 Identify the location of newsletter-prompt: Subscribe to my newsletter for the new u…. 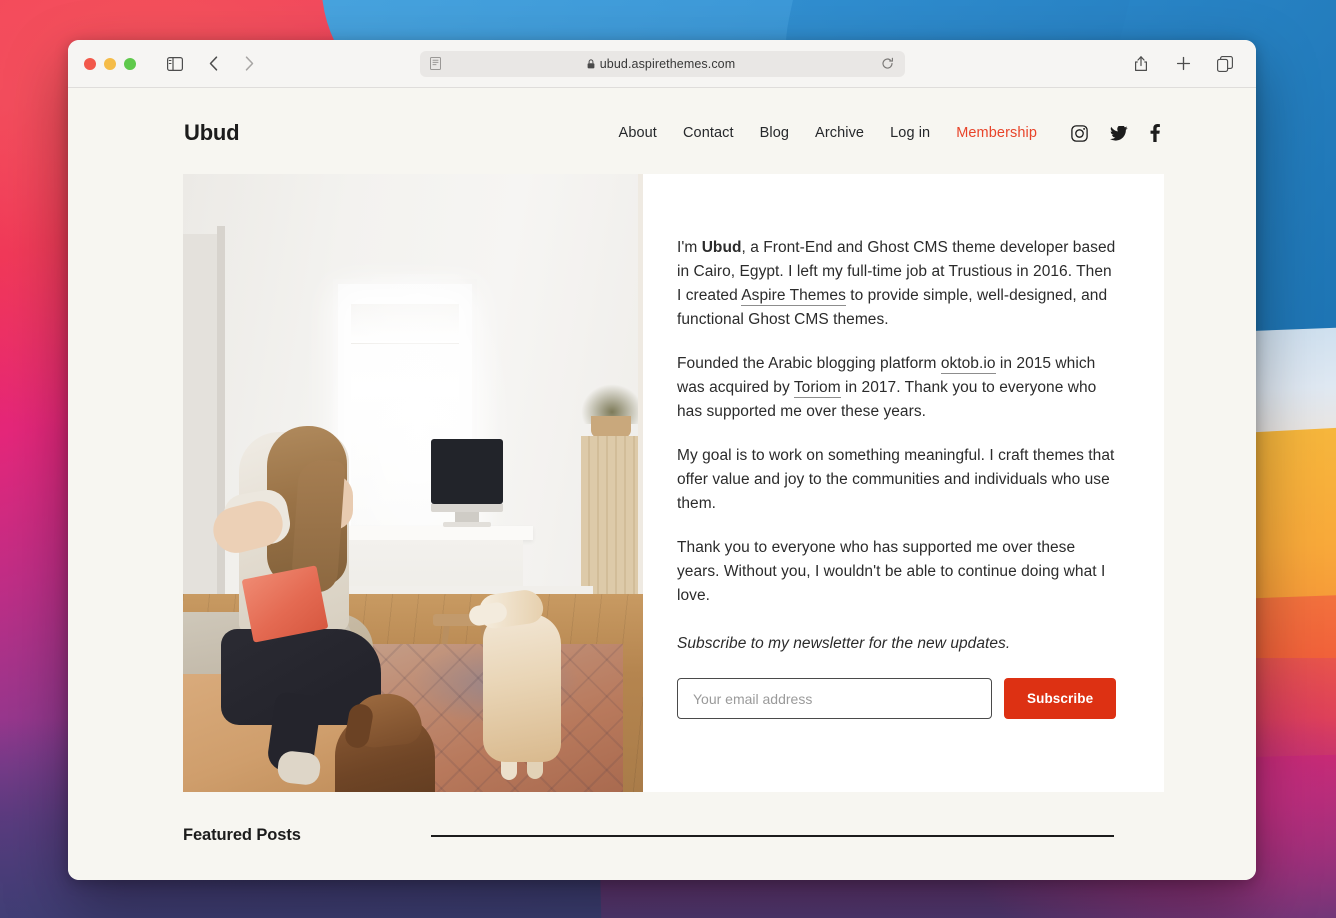
(844, 643).